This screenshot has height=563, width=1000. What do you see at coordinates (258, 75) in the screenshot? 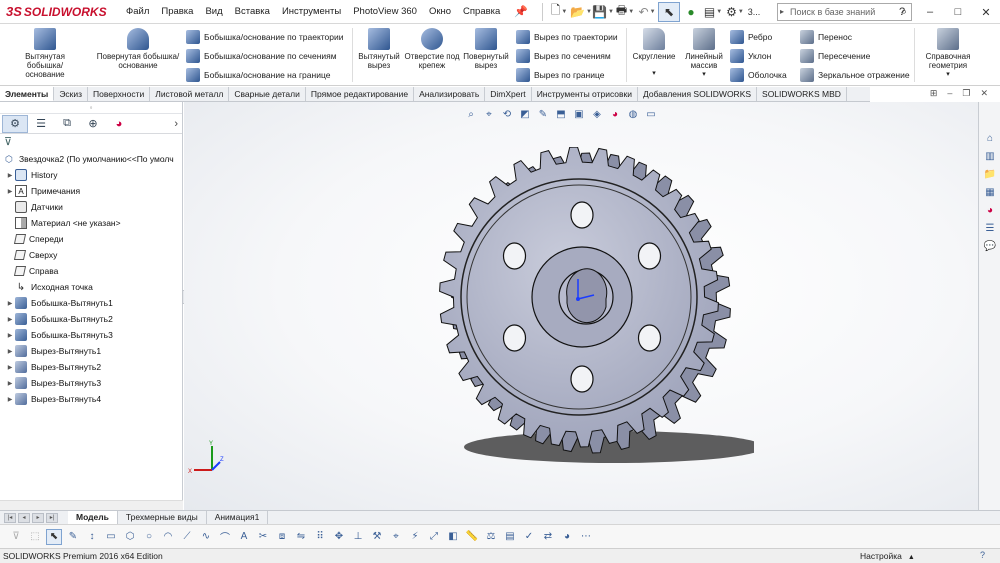
I see `boundary-boss-button: Бобышка/основание на границе` at bounding box center [258, 75].